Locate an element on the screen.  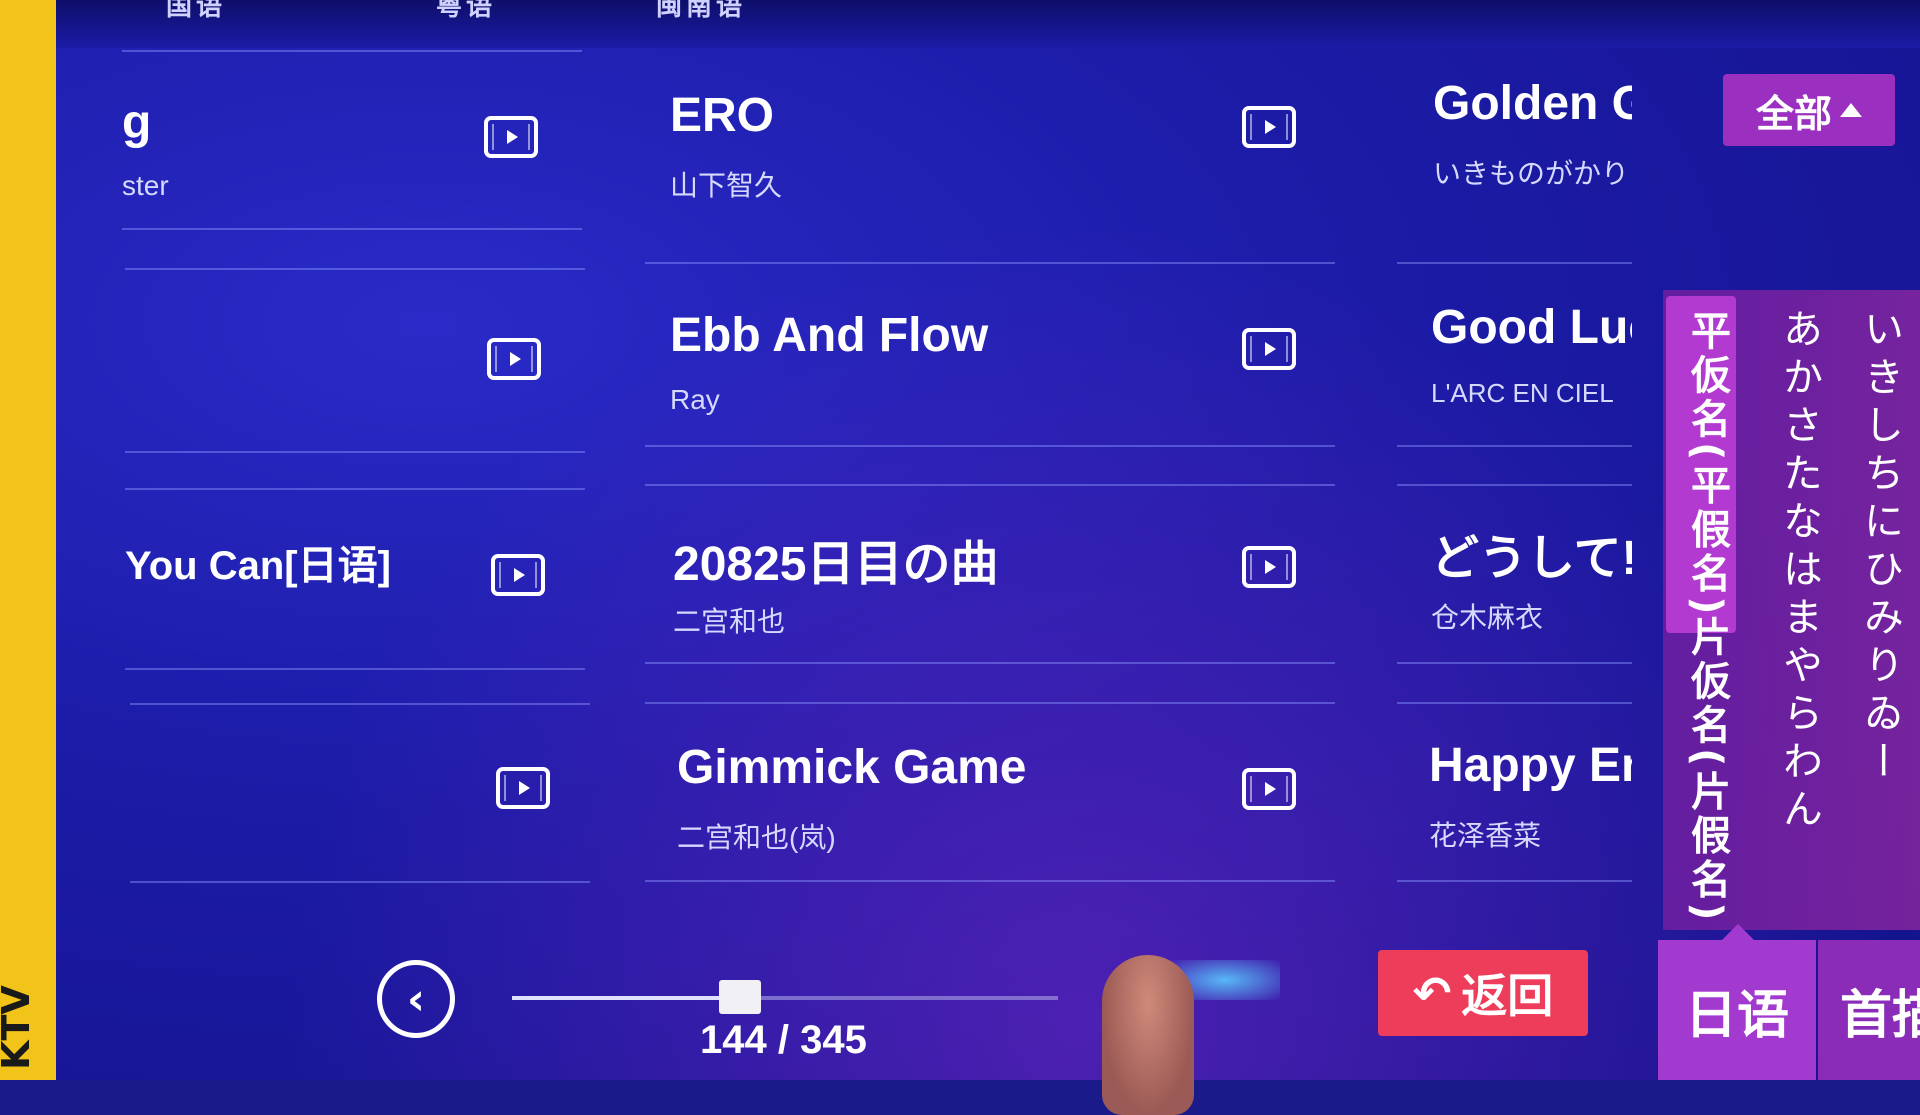
prev-page-button: ‹ is located at coordinates (416, 999).